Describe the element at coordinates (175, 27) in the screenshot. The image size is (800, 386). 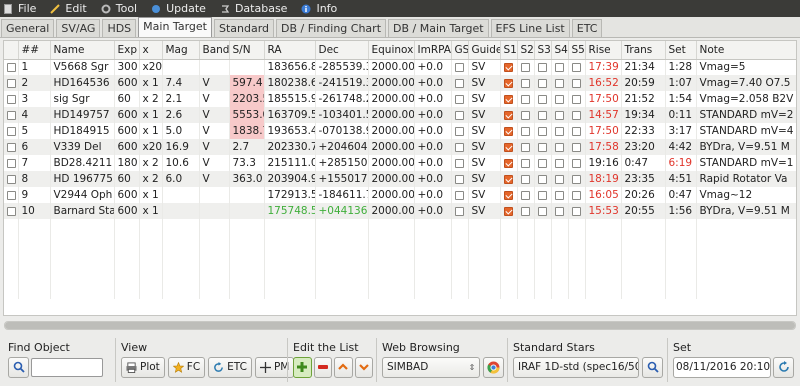
I see `tab-main-target: Main Target` at that location.